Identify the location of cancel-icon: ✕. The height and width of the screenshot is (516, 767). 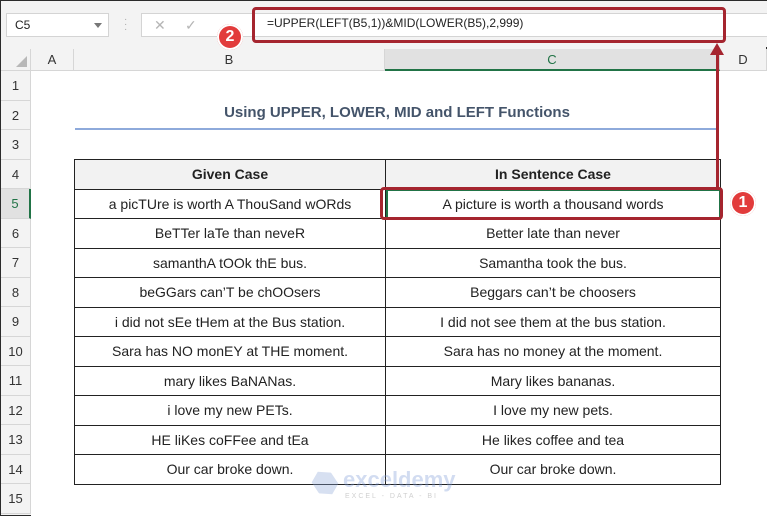
(160, 25).